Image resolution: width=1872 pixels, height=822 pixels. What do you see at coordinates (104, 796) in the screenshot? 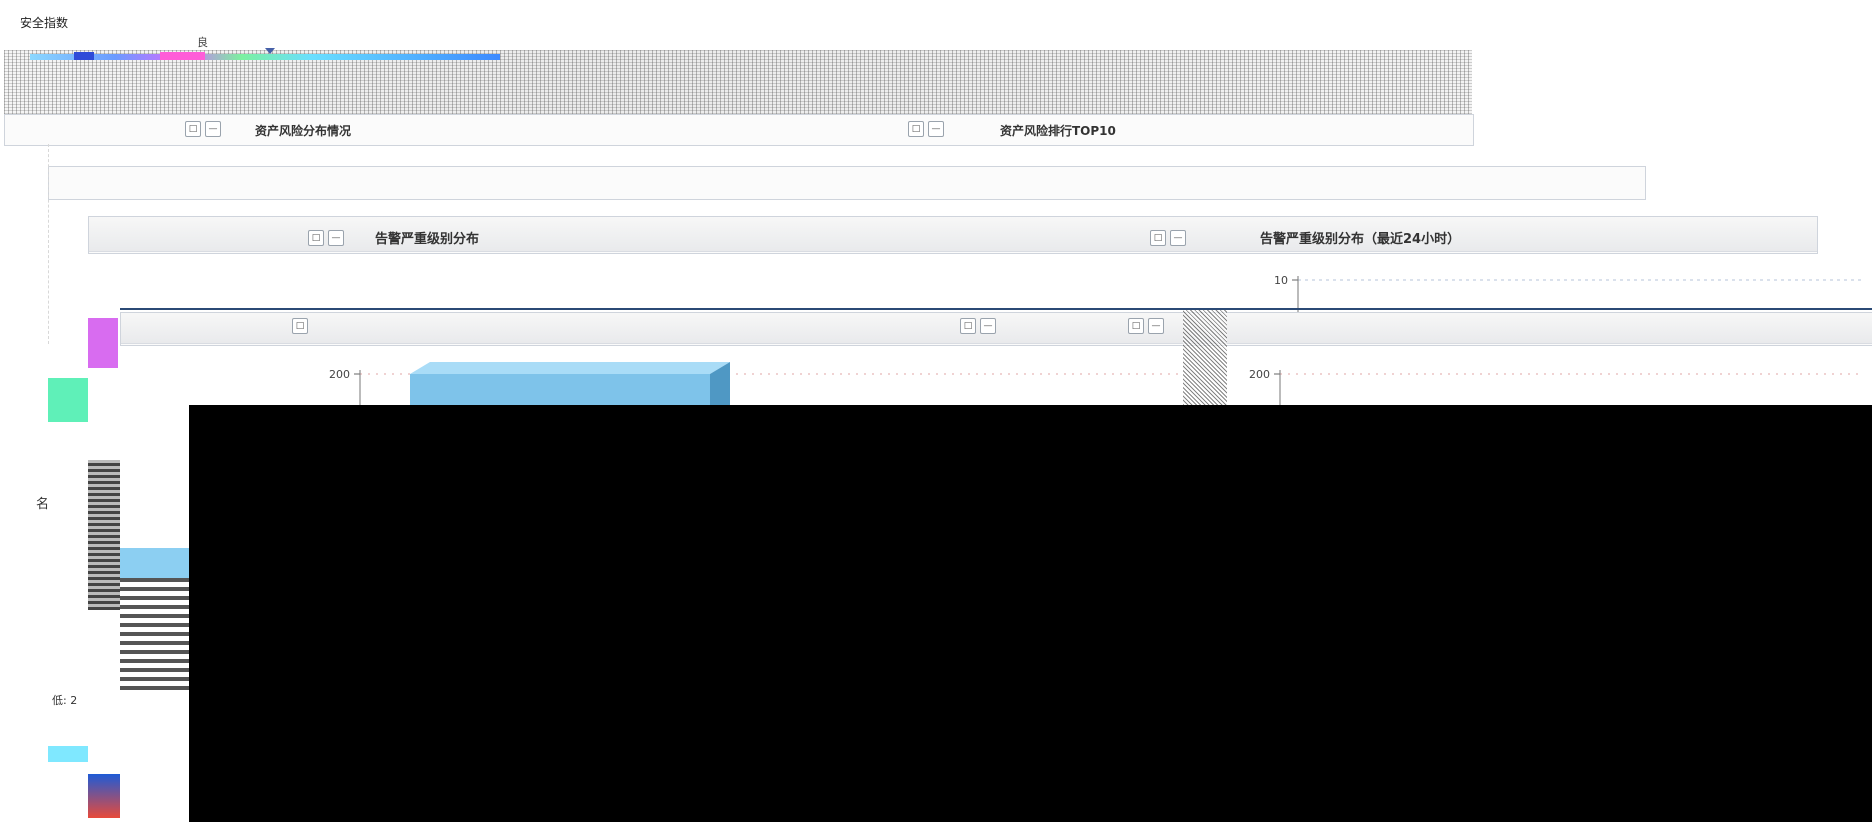
I see `left-bar-gradient` at bounding box center [104, 796].